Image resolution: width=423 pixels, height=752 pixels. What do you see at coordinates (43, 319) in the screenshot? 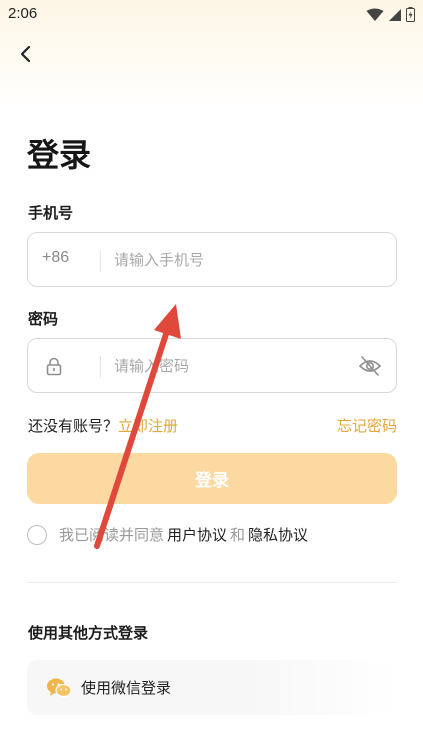
I see `password-label: 密码` at bounding box center [43, 319].